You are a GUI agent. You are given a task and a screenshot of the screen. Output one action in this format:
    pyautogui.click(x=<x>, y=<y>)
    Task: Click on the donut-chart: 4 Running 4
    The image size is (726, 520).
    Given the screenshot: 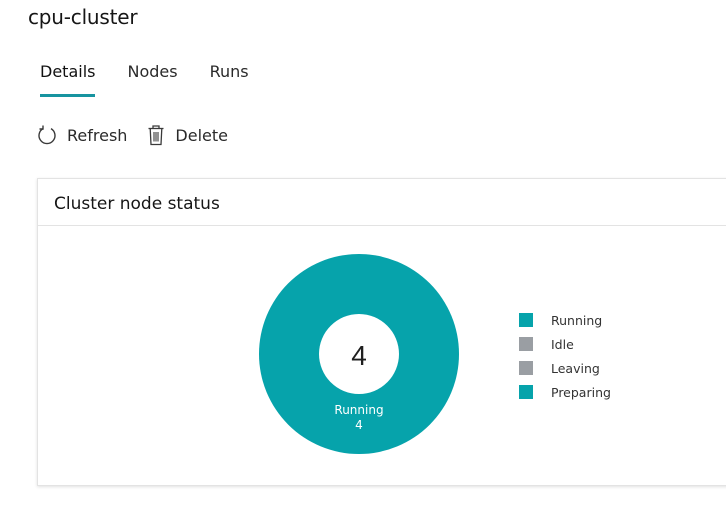 What is the action you would take?
    pyautogui.click(x=359, y=354)
    